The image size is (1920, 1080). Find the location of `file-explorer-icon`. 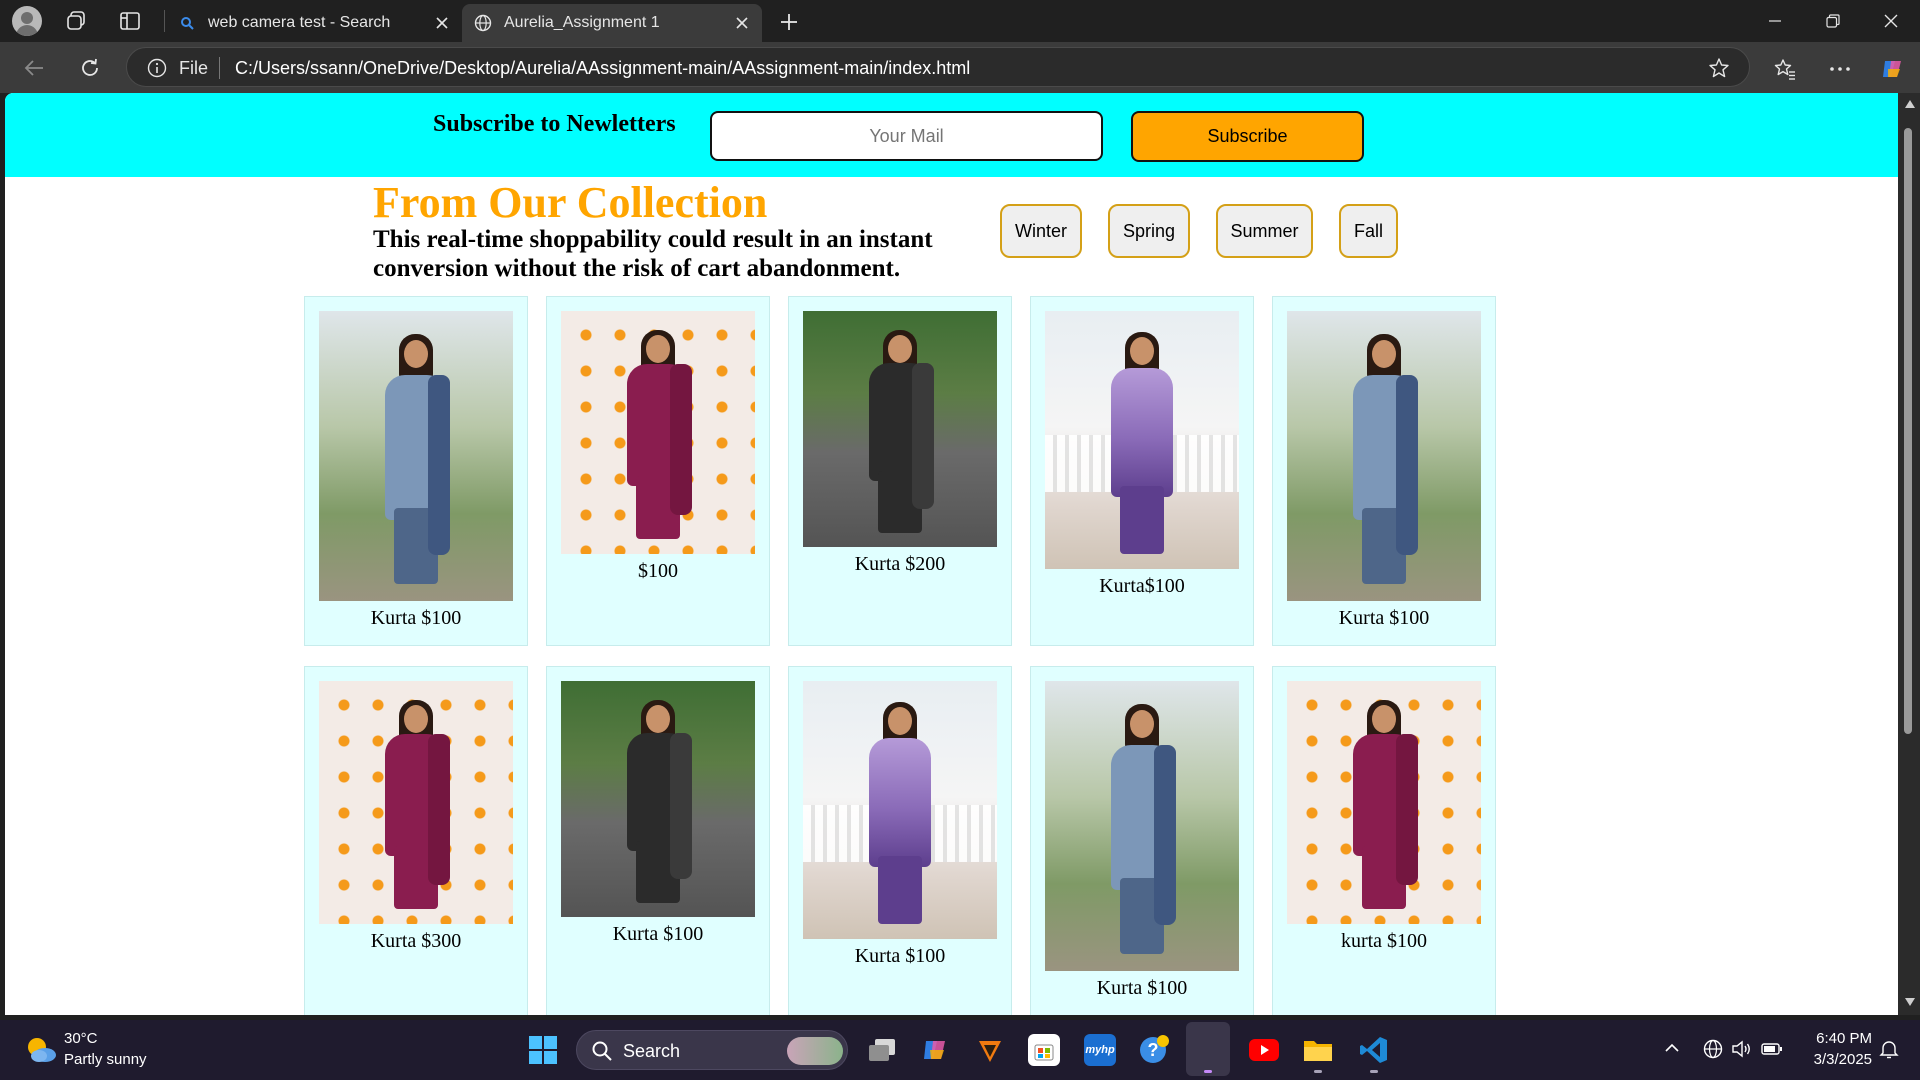

file-explorer-icon is located at coordinates (1318, 1050).